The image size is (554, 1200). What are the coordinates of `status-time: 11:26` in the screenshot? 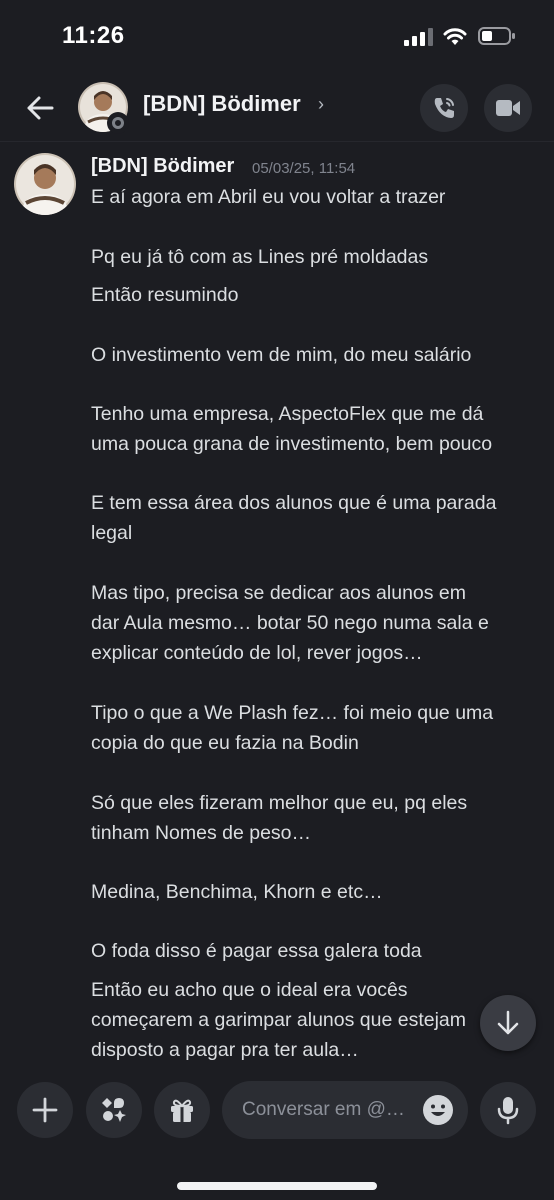 It's located at (93, 35).